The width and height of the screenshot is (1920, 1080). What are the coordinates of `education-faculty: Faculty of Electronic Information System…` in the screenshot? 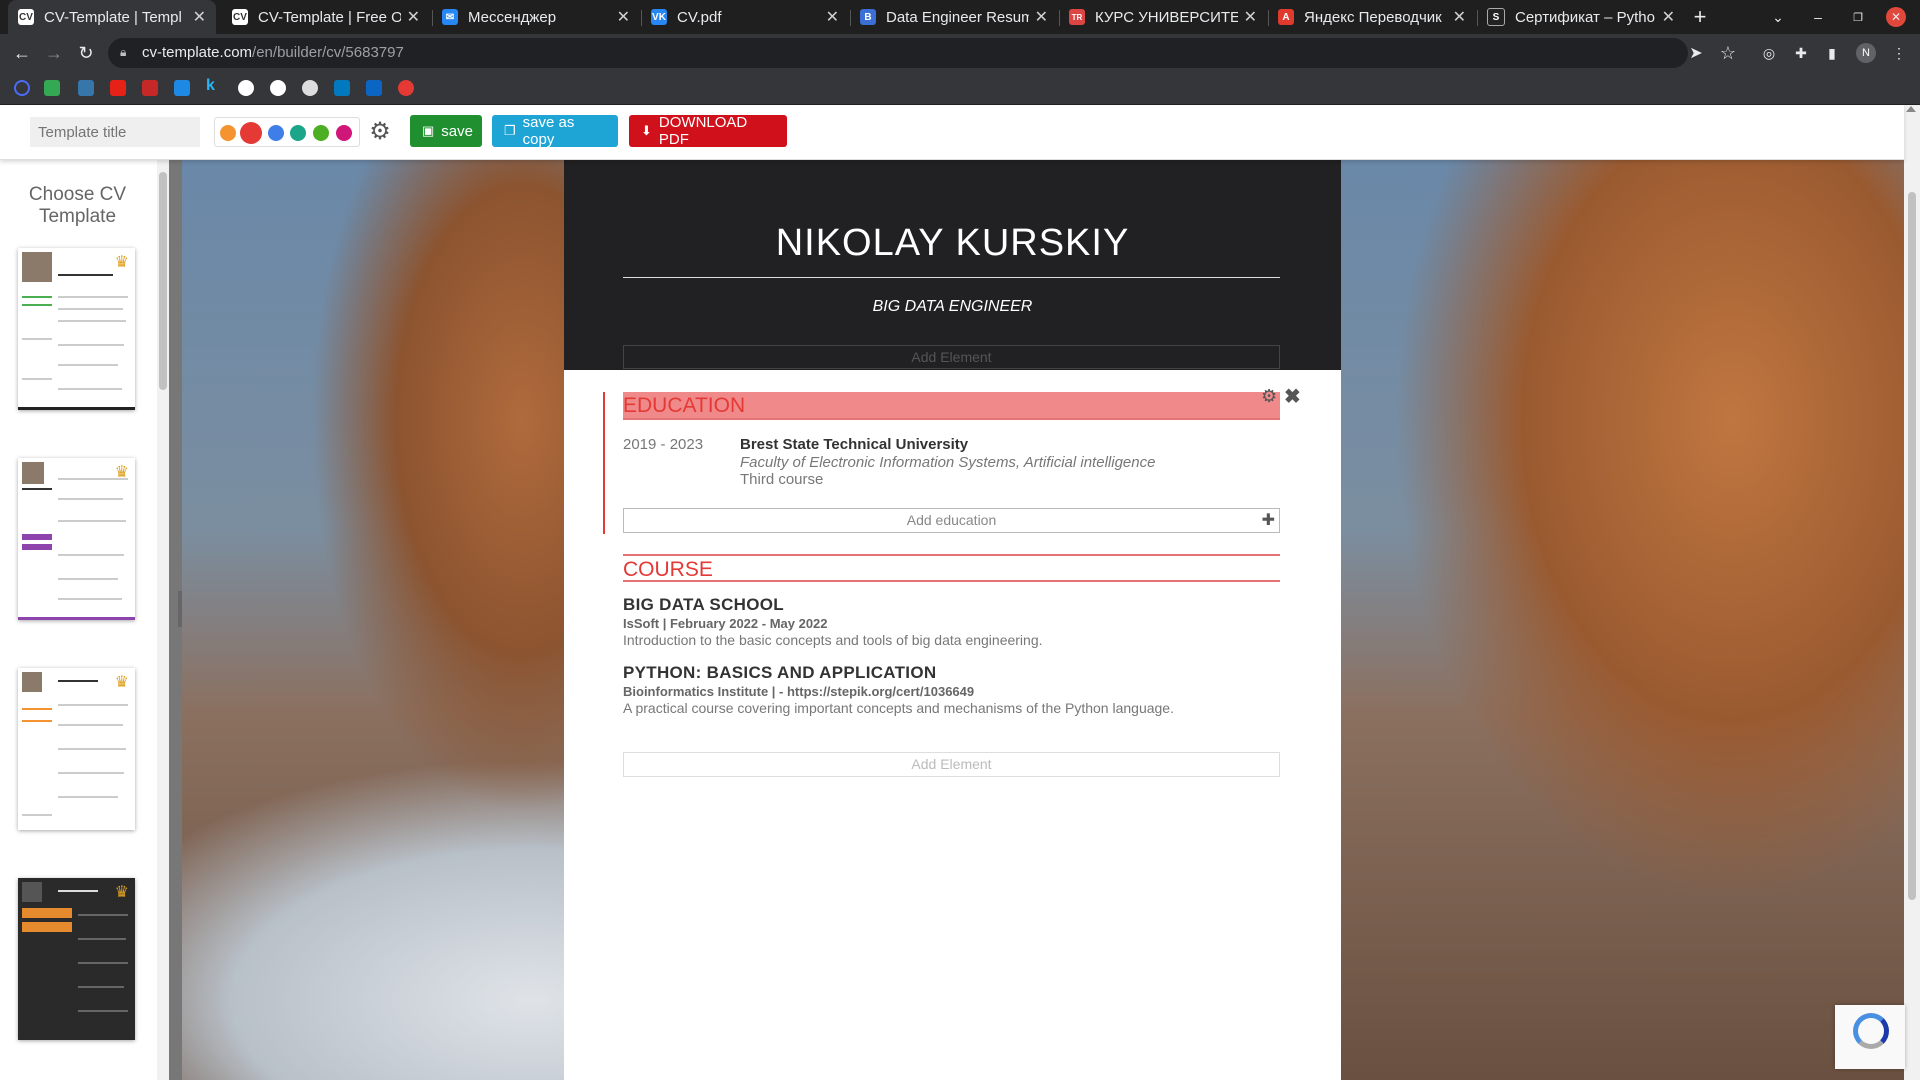 It's located at (947, 462).